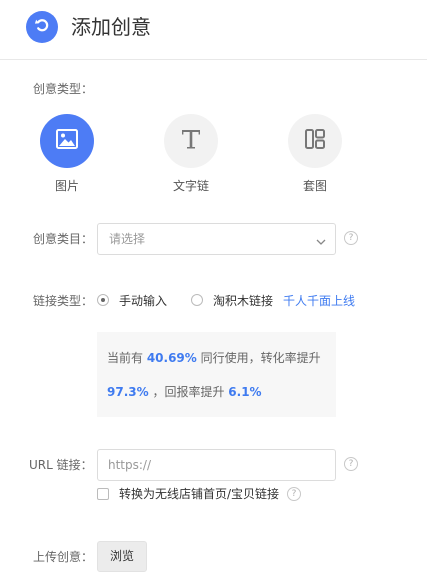 The width and height of the screenshot is (427, 586). Describe the element at coordinates (143, 301) in the screenshot. I see `radio-manual-input-label: 手动输入` at that location.